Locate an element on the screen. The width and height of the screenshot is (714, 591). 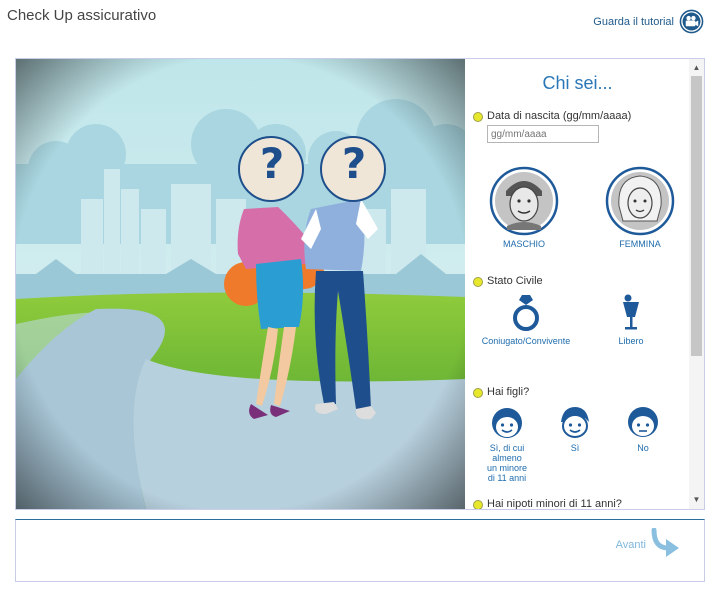
children-option-yes-minor: Sì, di cui almeno un minore di 11 anni is located at coordinates (507, 443).